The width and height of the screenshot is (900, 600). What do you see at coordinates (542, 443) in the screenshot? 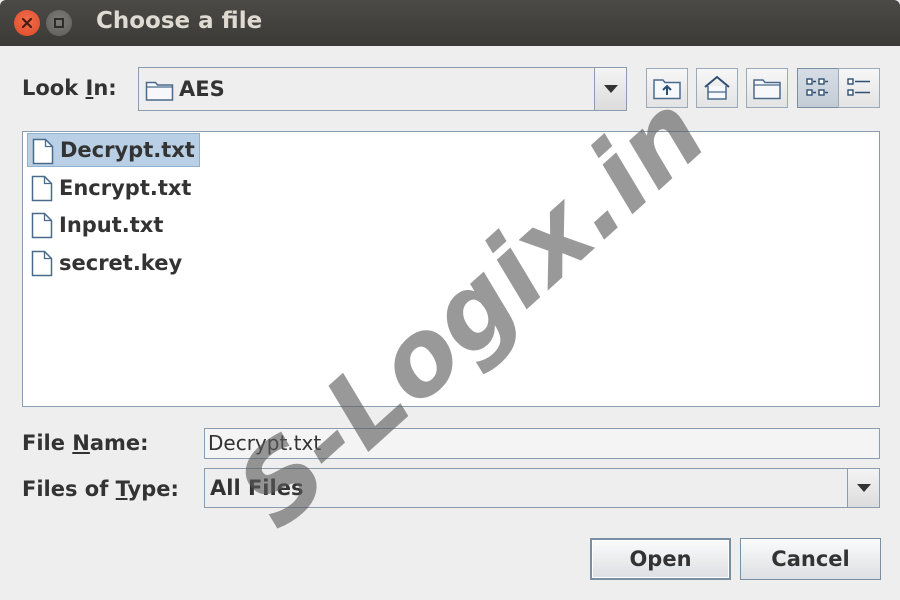
I see `file-name-input: Decrypt.txt` at bounding box center [542, 443].